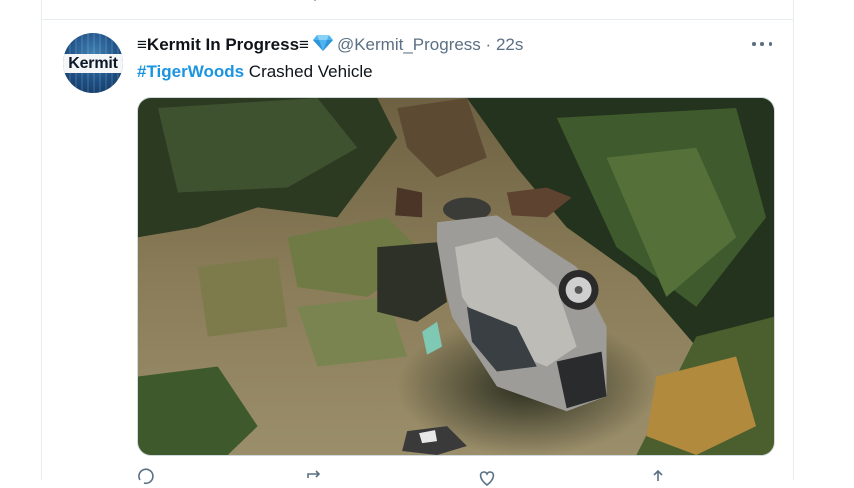 The width and height of the screenshot is (854, 488). What do you see at coordinates (322, 43) in the screenshot?
I see `diamond-icon` at bounding box center [322, 43].